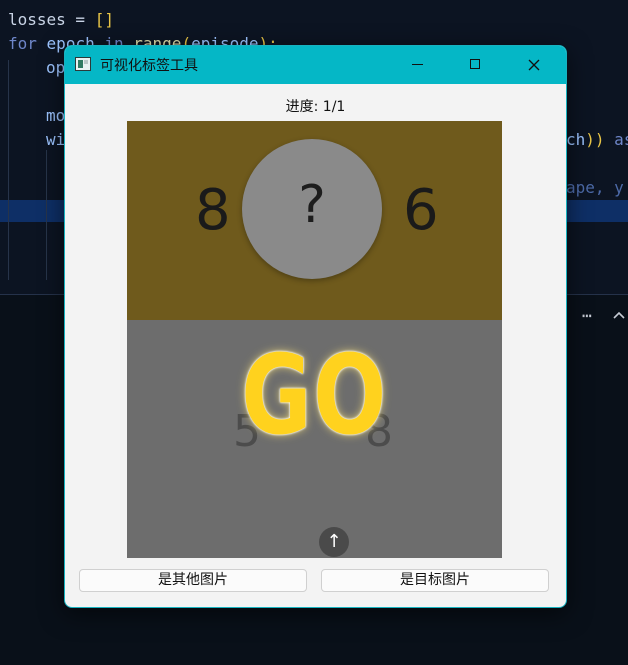  Describe the element at coordinates (51, 19) in the screenshot. I see `code-text: losses =` at that location.